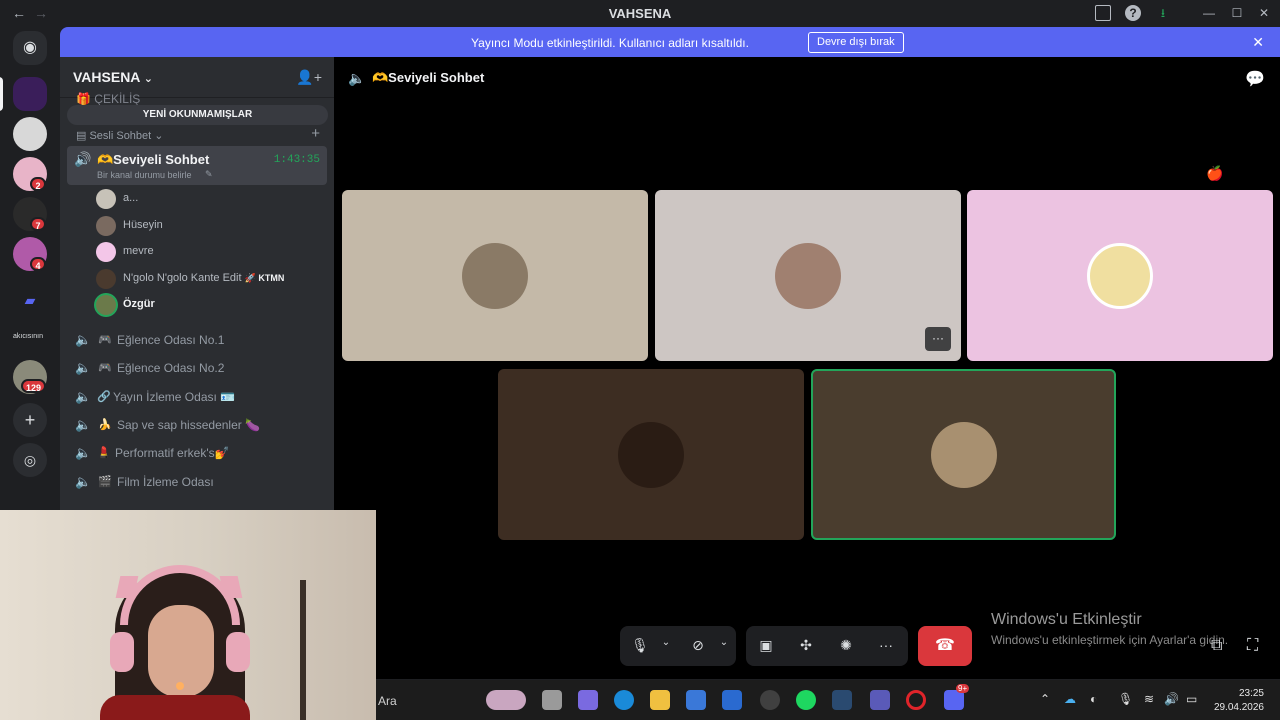  I want to click on title-bar: ← → VAHSENA ? ⭳ — ☐ ✕, so click(640, 13).